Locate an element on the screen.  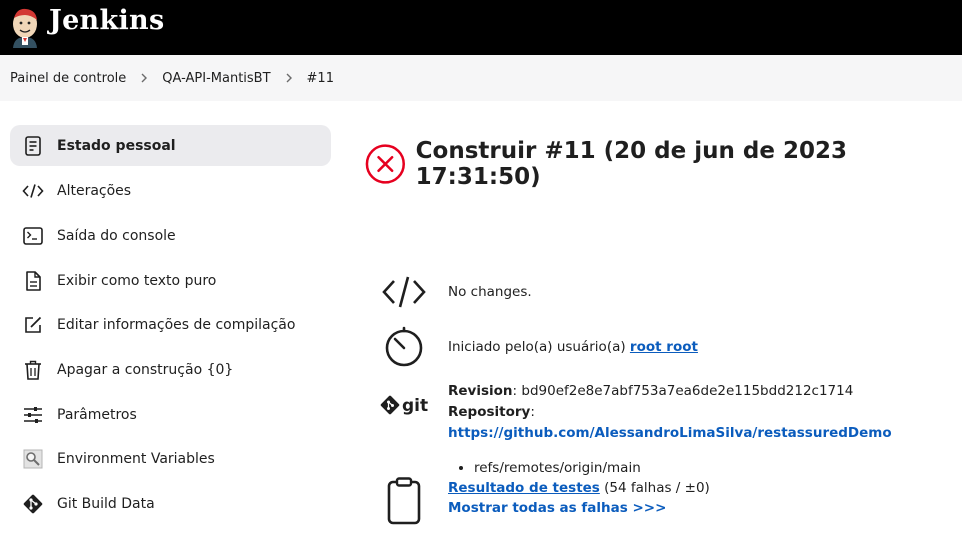
timer-icon is located at coordinates (404, 346).